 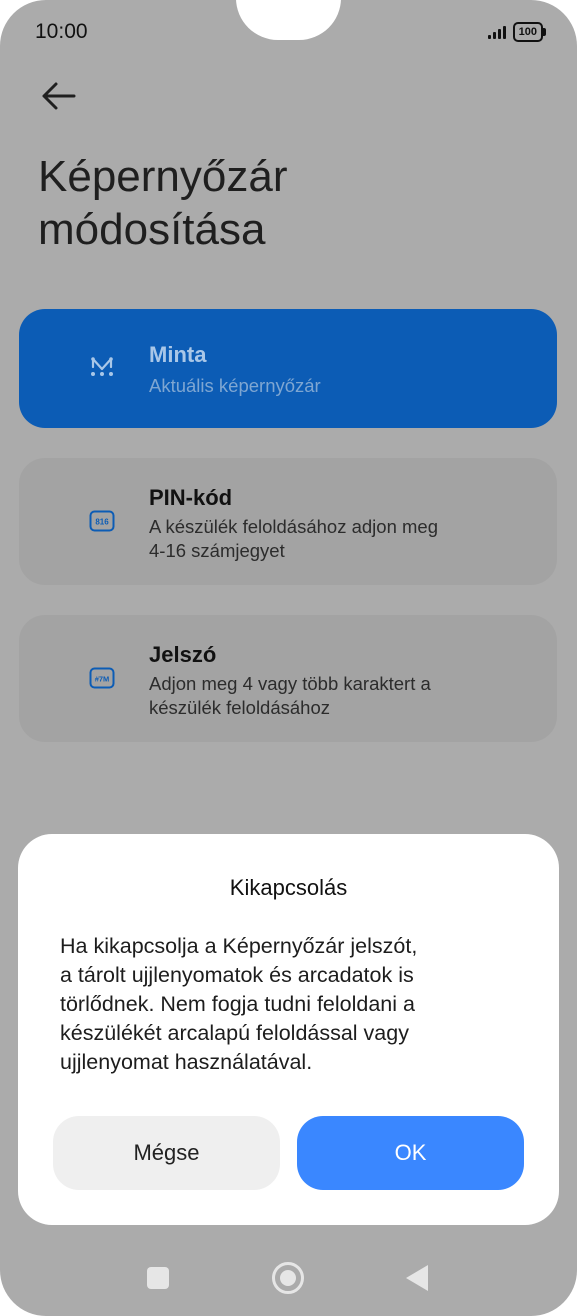 I want to click on dialog-message-line-2: a tárolt ujjlenyomatok és arcadatok is, so click(x=237, y=975).